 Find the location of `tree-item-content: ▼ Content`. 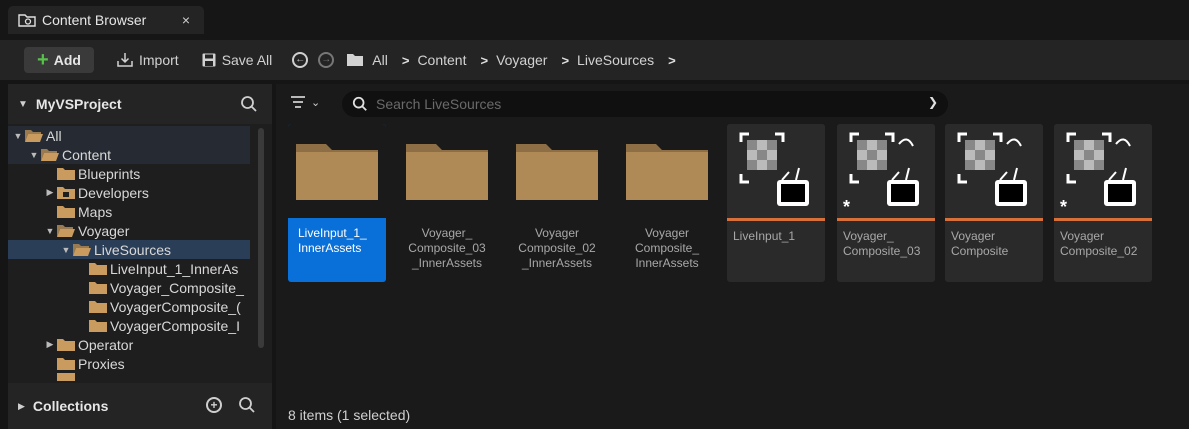

tree-item-content: ▼ Content is located at coordinates (129, 154).